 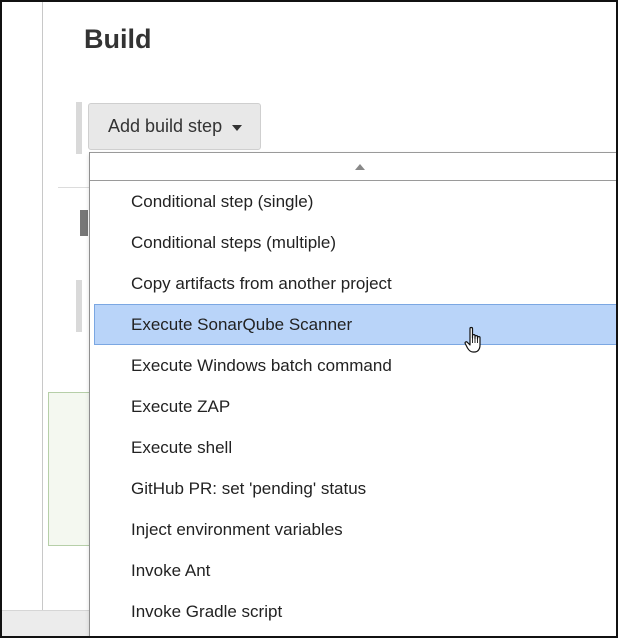 I want to click on caret-down-icon, so click(x=237, y=127).